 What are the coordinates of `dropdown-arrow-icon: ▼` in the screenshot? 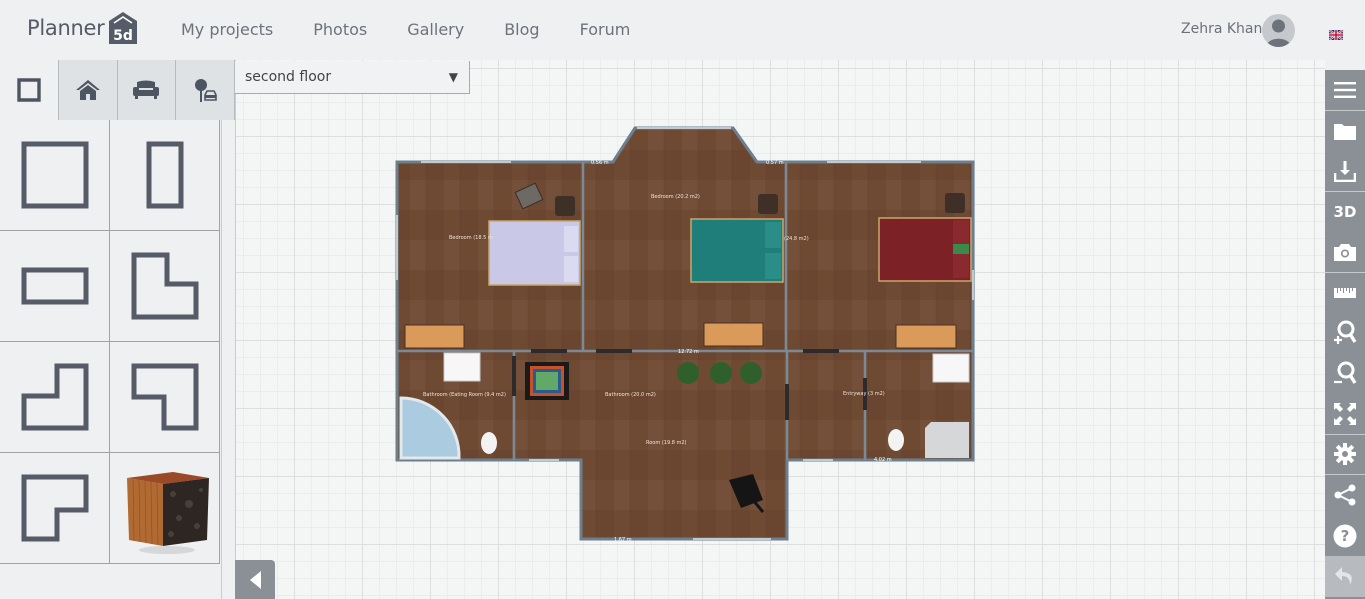 It's located at (453, 77).